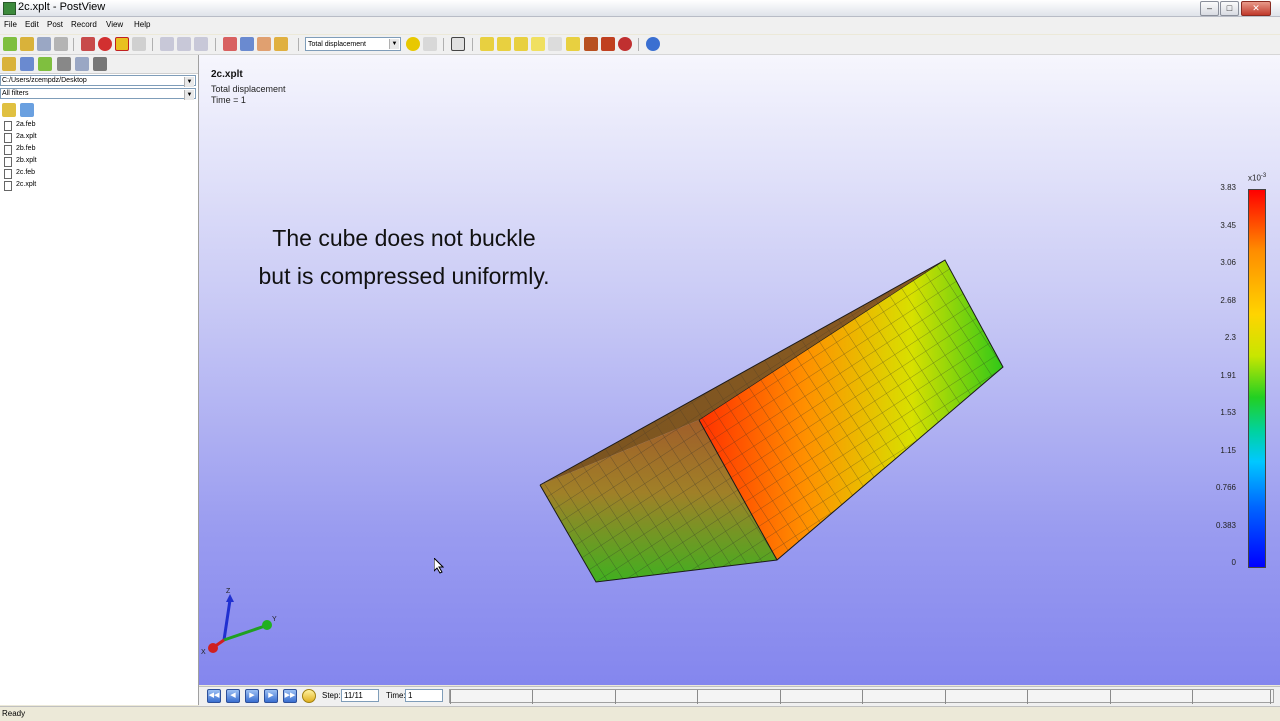  I want to click on fx-icon, so click(430, 44).